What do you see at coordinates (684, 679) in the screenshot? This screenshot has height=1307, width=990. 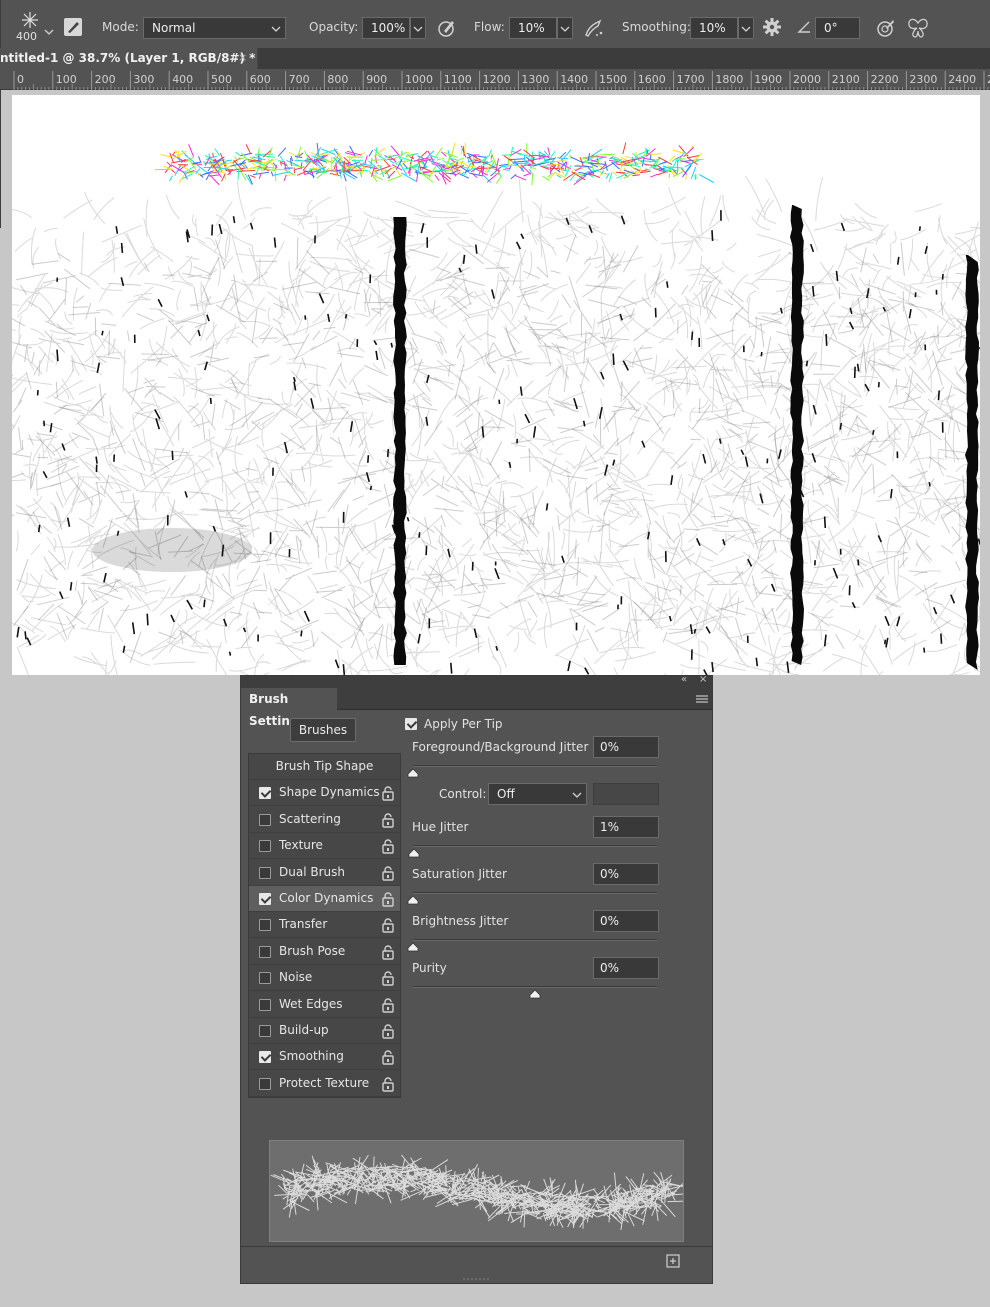 I see `collapse-panel-icon: «` at bounding box center [684, 679].